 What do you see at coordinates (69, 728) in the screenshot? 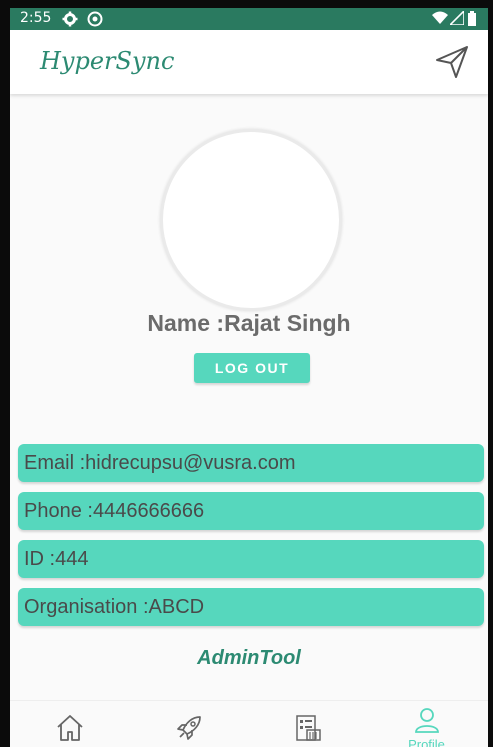
I see `home-icon` at bounding box center [69, 728].